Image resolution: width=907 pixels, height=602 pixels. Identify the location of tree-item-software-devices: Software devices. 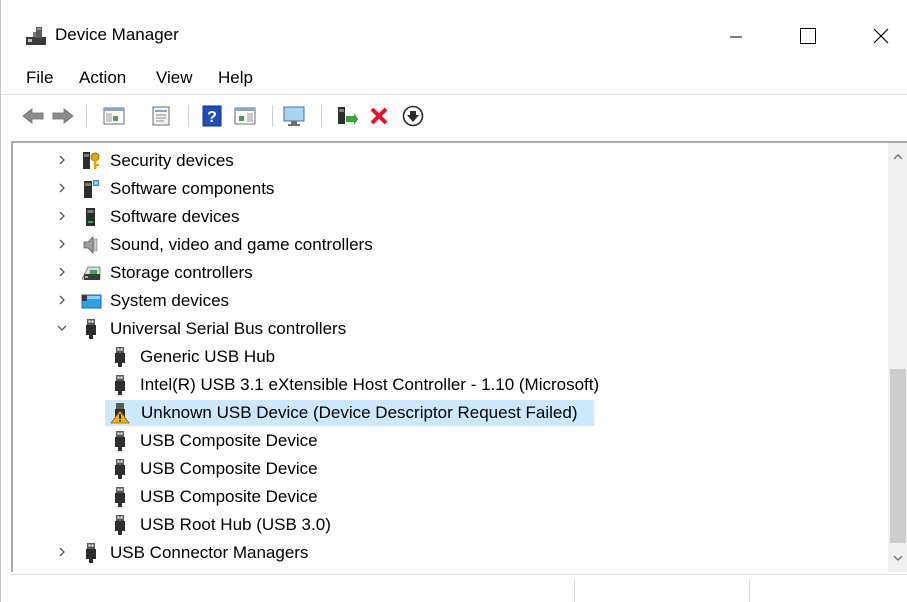
(453, 217).